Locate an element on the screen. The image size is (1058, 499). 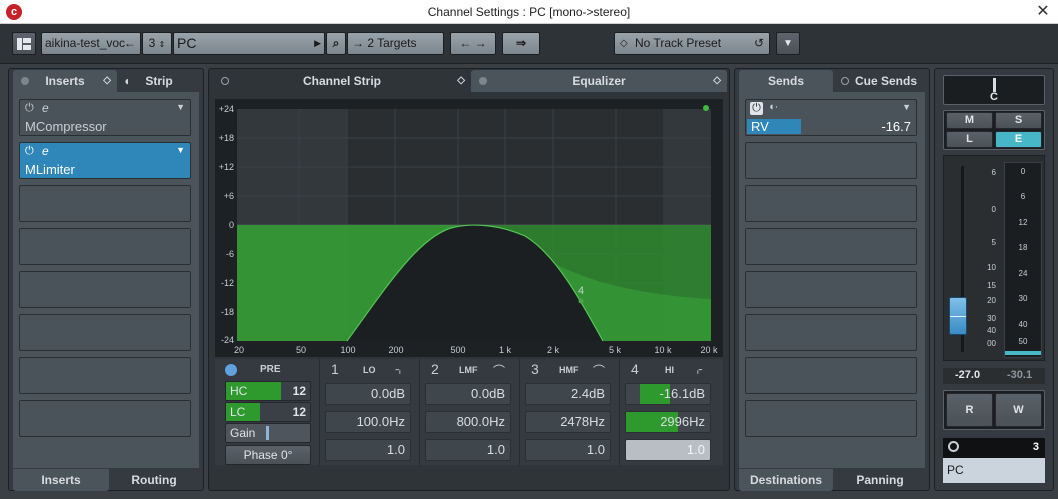
hc-filter-slider: HC 12 is located at coordinates (268, 391).